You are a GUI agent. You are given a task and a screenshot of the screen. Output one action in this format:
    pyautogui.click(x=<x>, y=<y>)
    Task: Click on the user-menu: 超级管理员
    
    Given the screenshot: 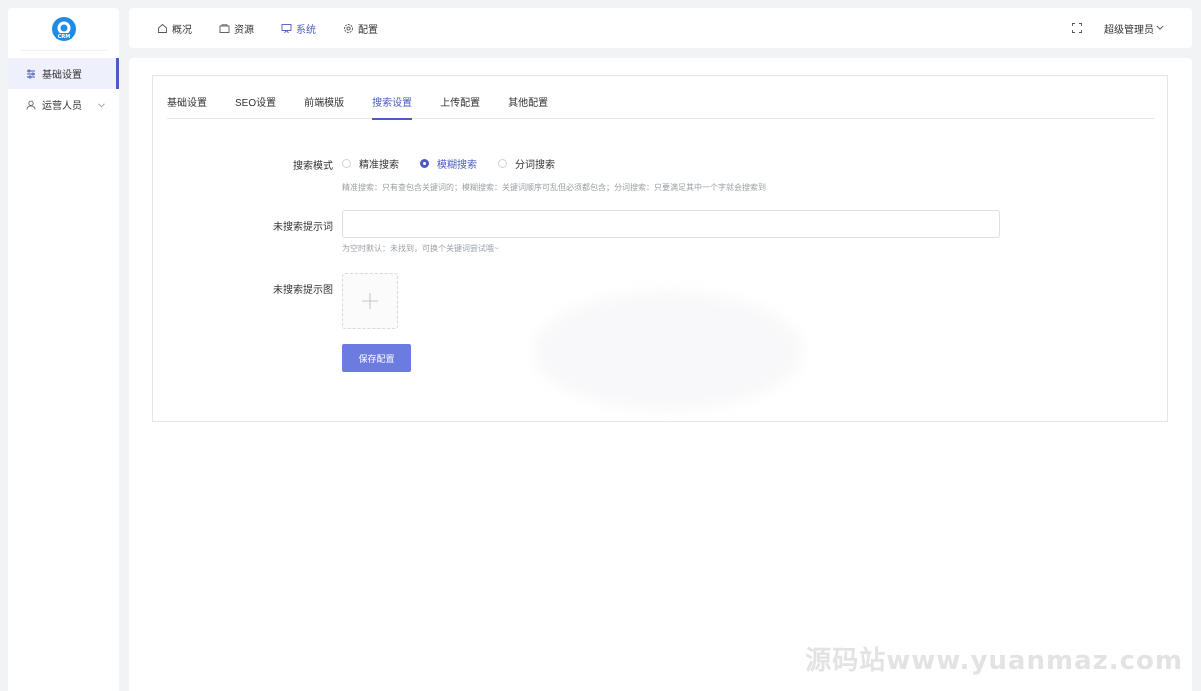 What is the action you would take?
    pyautogui.click(x=1134, y=28)
    